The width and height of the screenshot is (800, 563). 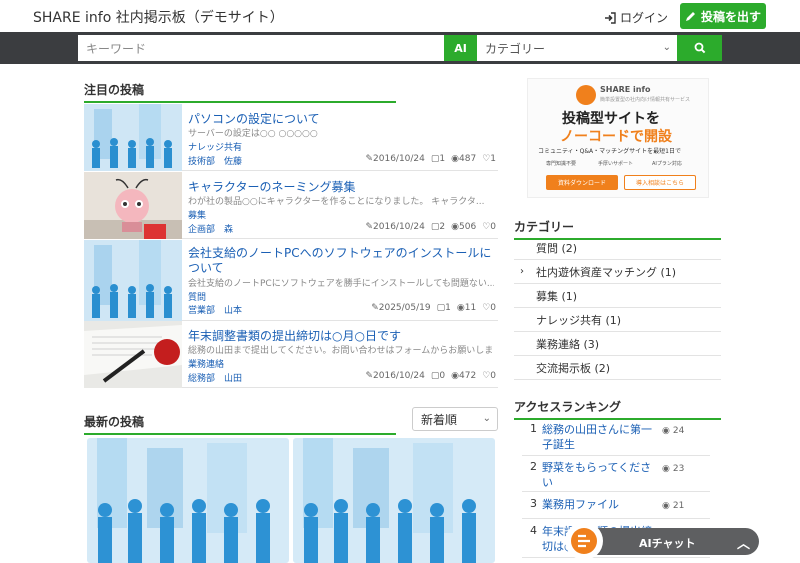 I want to click on post-meta: ✎2016/10/24 ▢0 ◉472 ♡0, so click(x=430, y=376).